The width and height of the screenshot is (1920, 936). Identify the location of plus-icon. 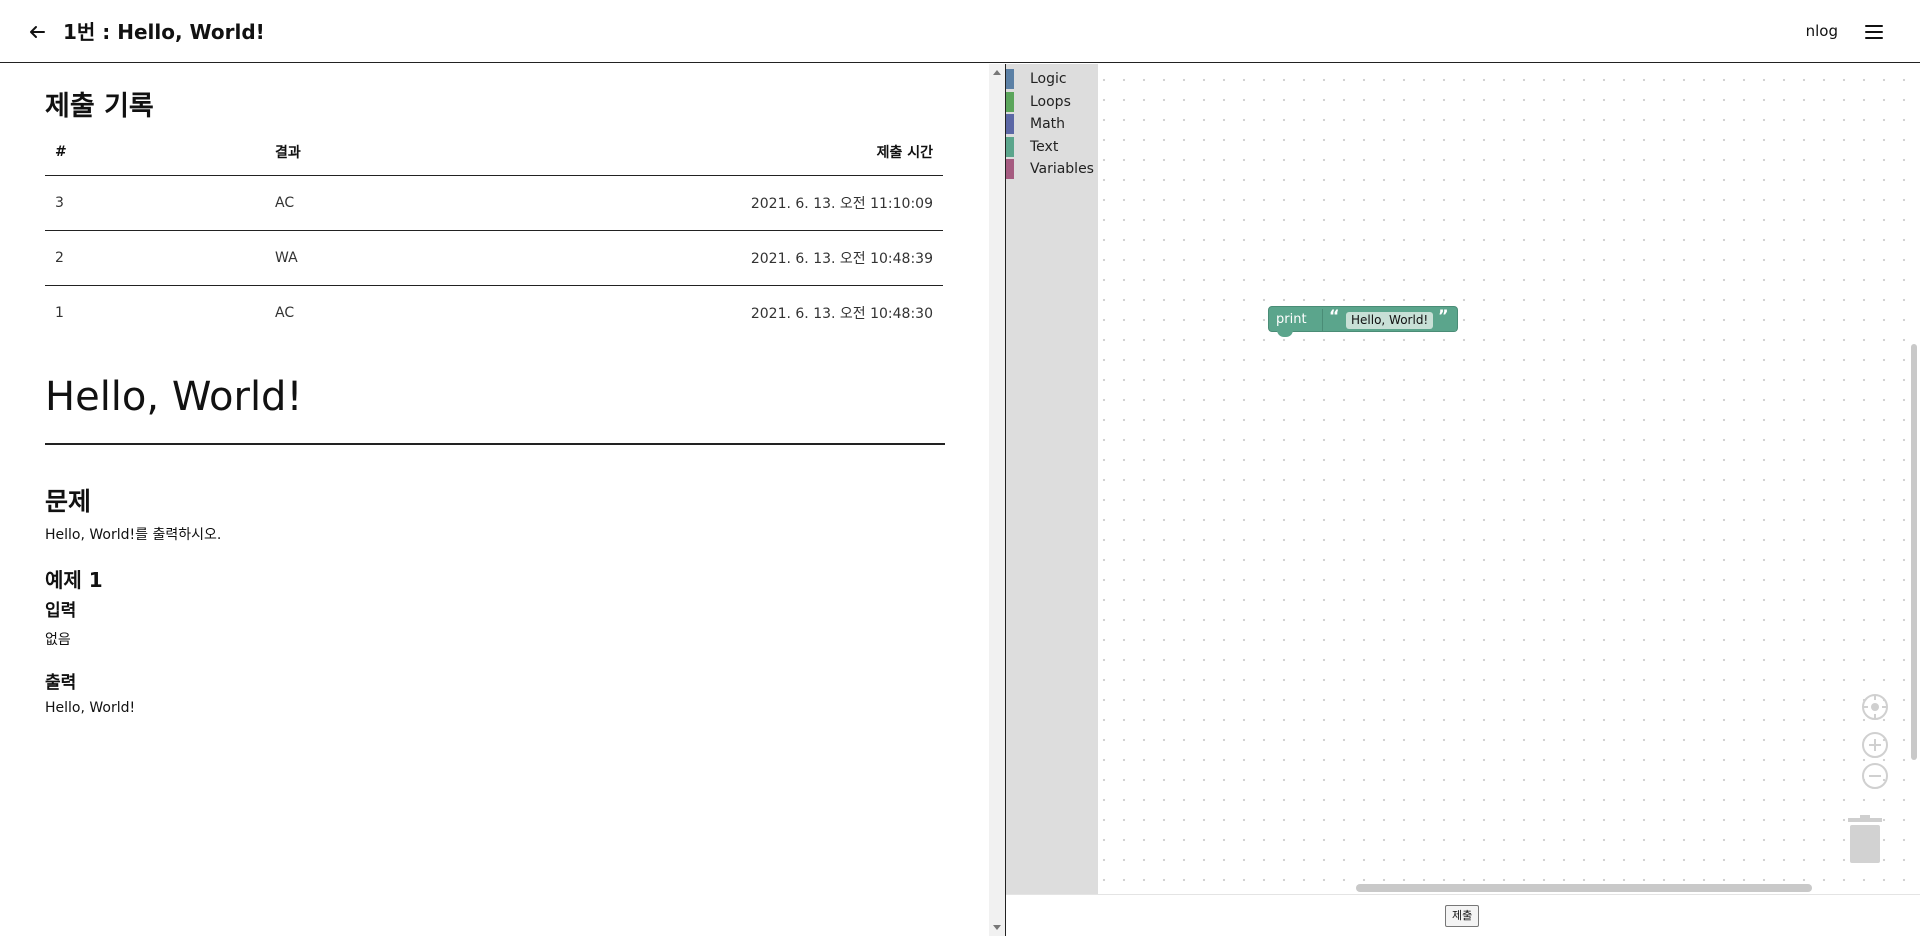
(1875, 745).